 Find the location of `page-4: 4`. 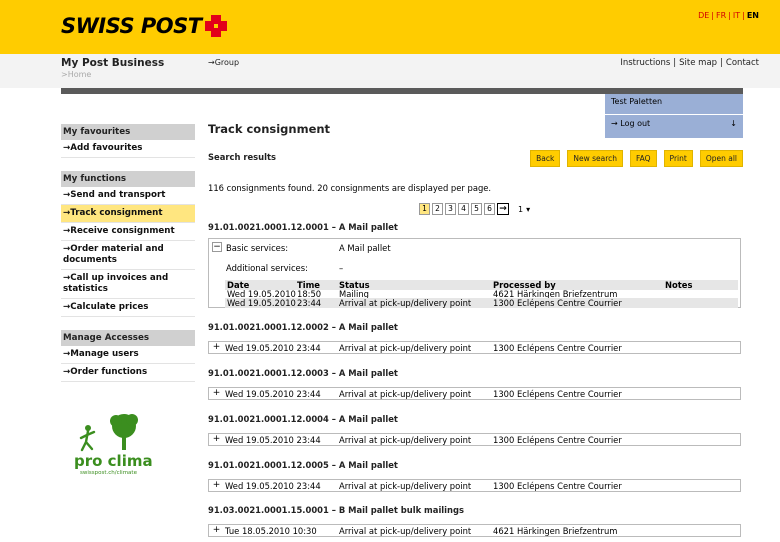

page-4: 4 is located at coordinates (463, 209).